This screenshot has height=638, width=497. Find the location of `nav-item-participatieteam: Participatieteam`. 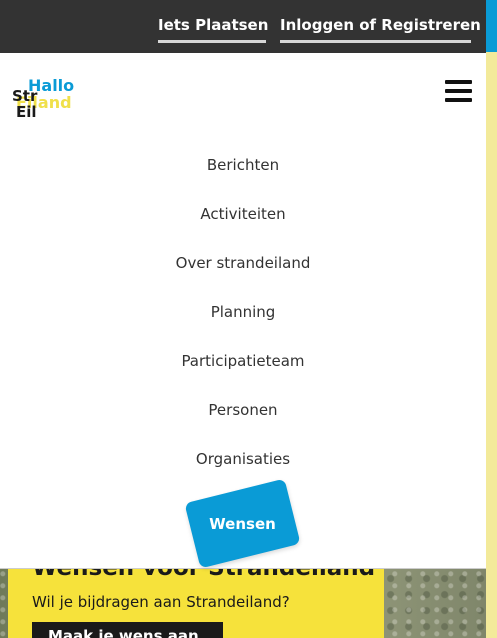

nav-item-participatieteam: Participatieteam is located at coordinates (243, 361).